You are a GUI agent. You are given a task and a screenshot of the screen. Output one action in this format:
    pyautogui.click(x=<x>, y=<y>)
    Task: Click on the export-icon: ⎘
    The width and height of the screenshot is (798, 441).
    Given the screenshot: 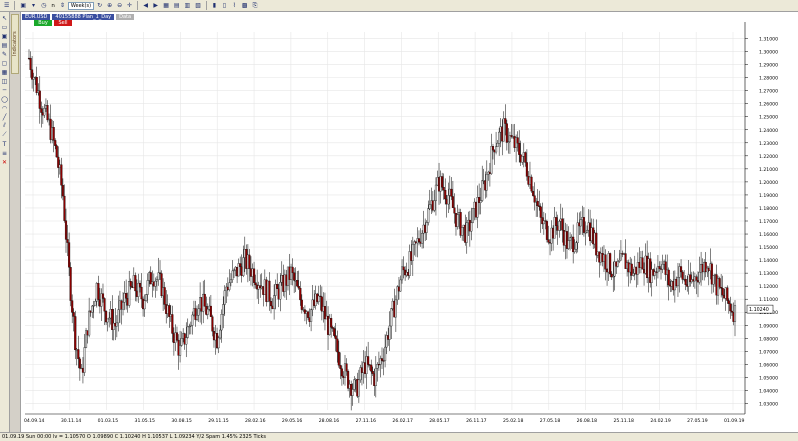 What is the action you would take?
    pyautogui.click(x=255, y=6)
    